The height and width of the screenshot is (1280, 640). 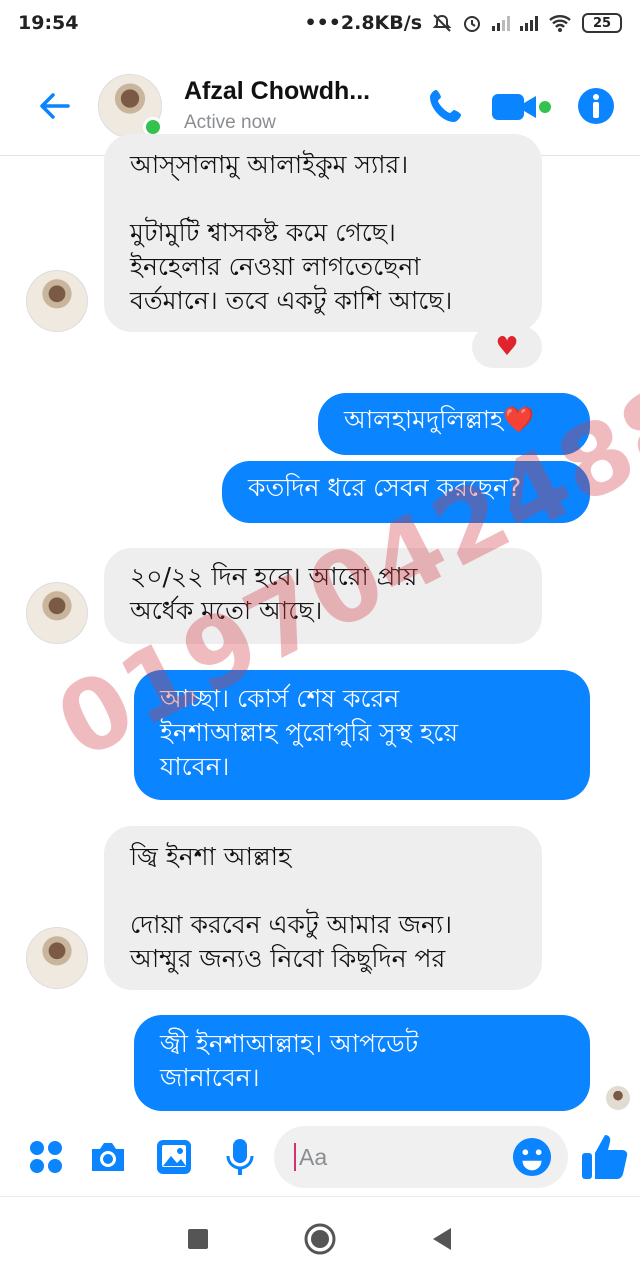 What do you see at coordinates (442, 23) in the screenshot?
I see `mute-icon` at bounding box center [442, 23].